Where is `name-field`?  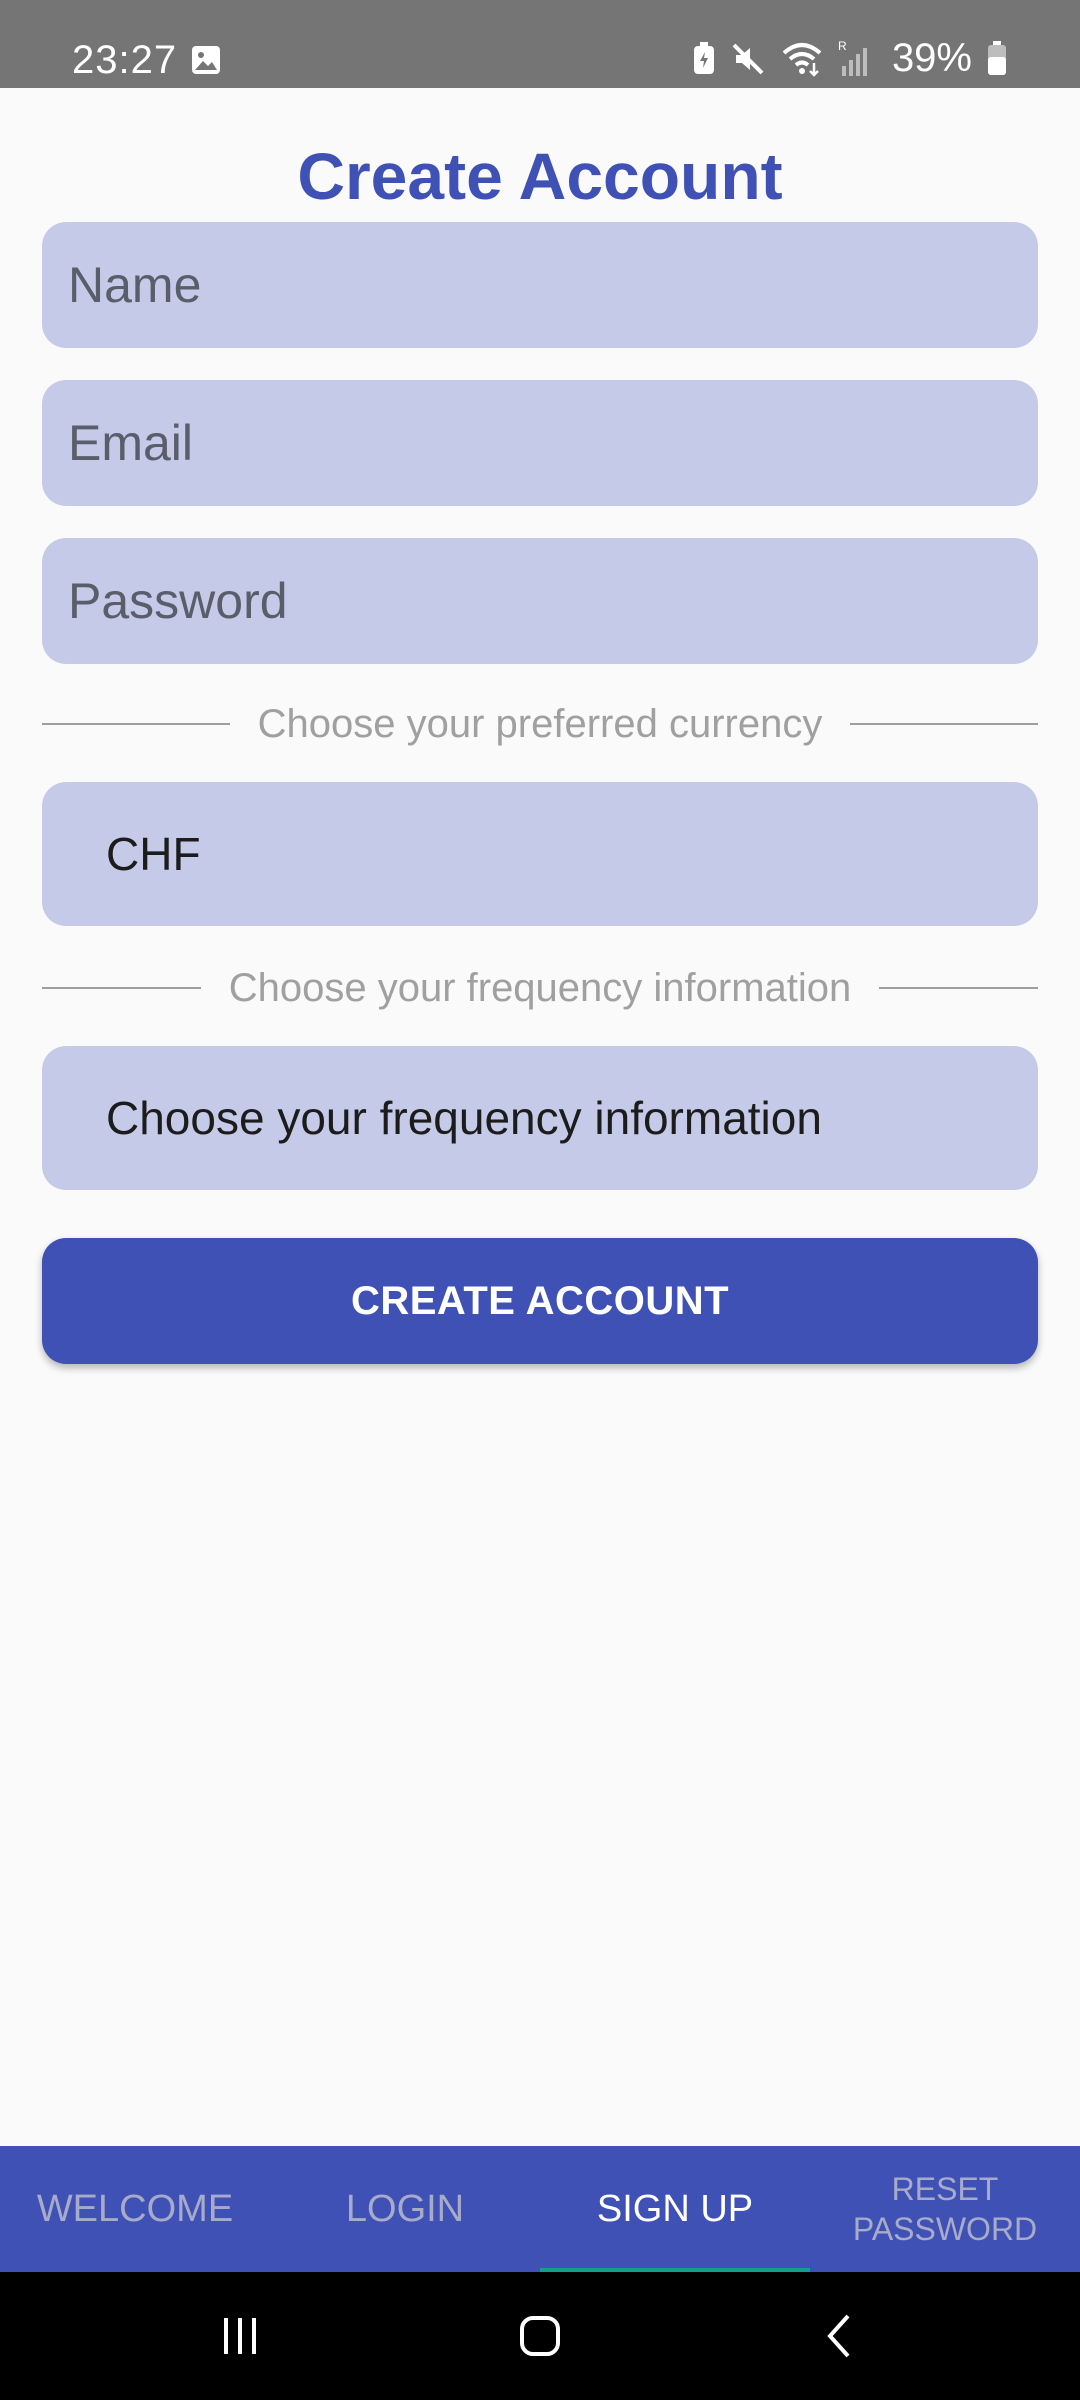 name-field is located at coordinates (540, 285).